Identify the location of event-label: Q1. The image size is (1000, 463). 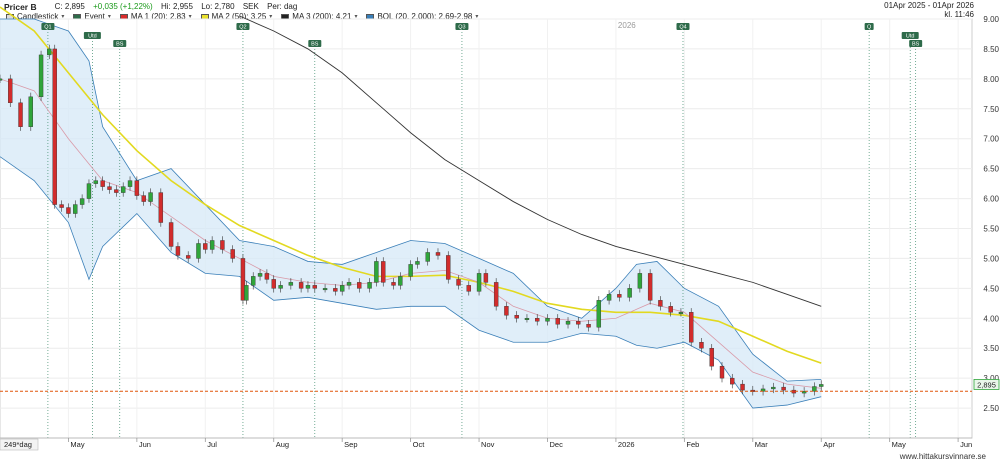
(47, 28).